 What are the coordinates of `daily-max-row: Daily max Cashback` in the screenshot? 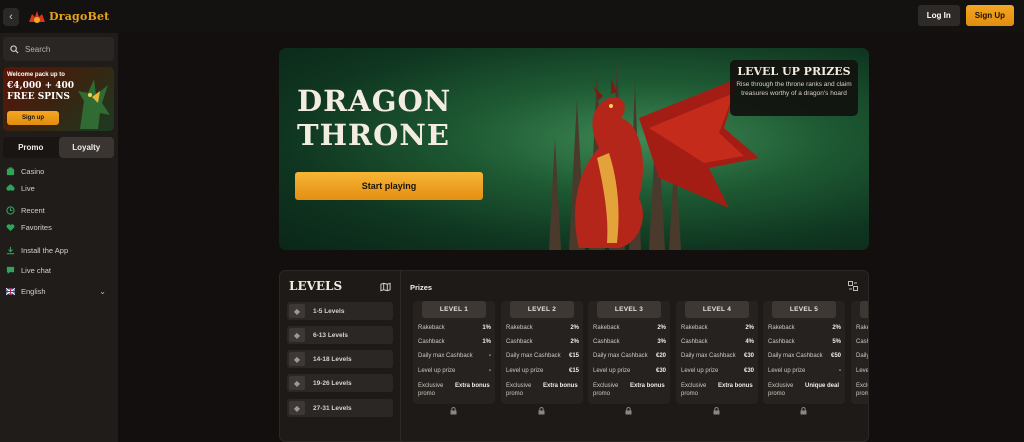 It's located at (862, 356).